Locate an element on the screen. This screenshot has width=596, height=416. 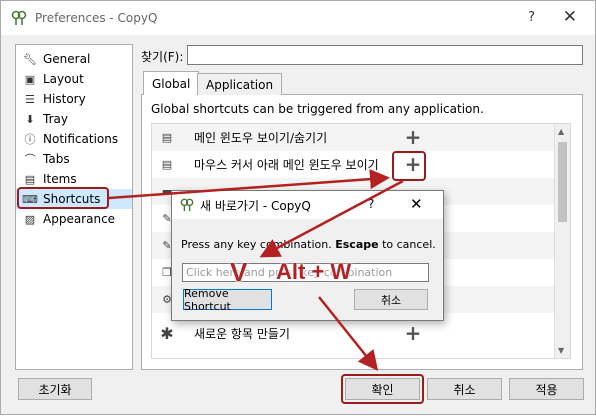
list-item: ▤ 메인 윈도우 보이기/숨기기 + is located at coordinates (353, 137).